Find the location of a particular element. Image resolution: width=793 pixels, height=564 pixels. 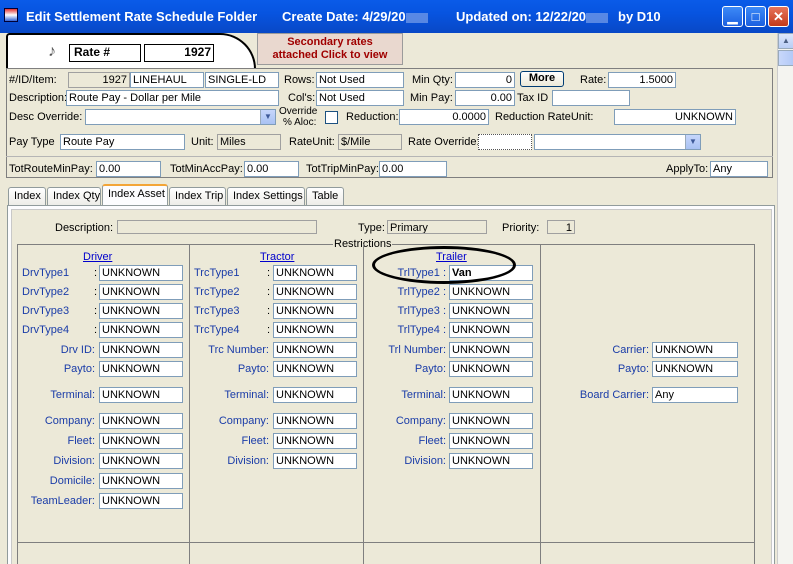

scroll-up-arrow-icon: ▲ is located at coordinates (785, 41).